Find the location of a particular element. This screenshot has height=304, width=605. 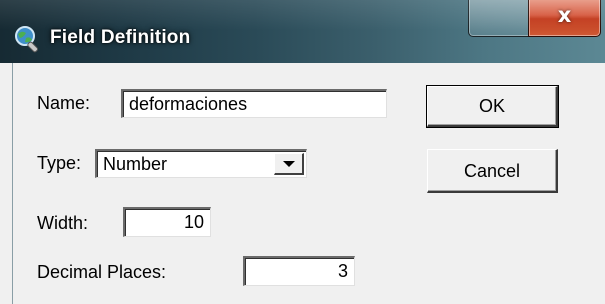

name-label: Name: is located at coordinates (64, 103).